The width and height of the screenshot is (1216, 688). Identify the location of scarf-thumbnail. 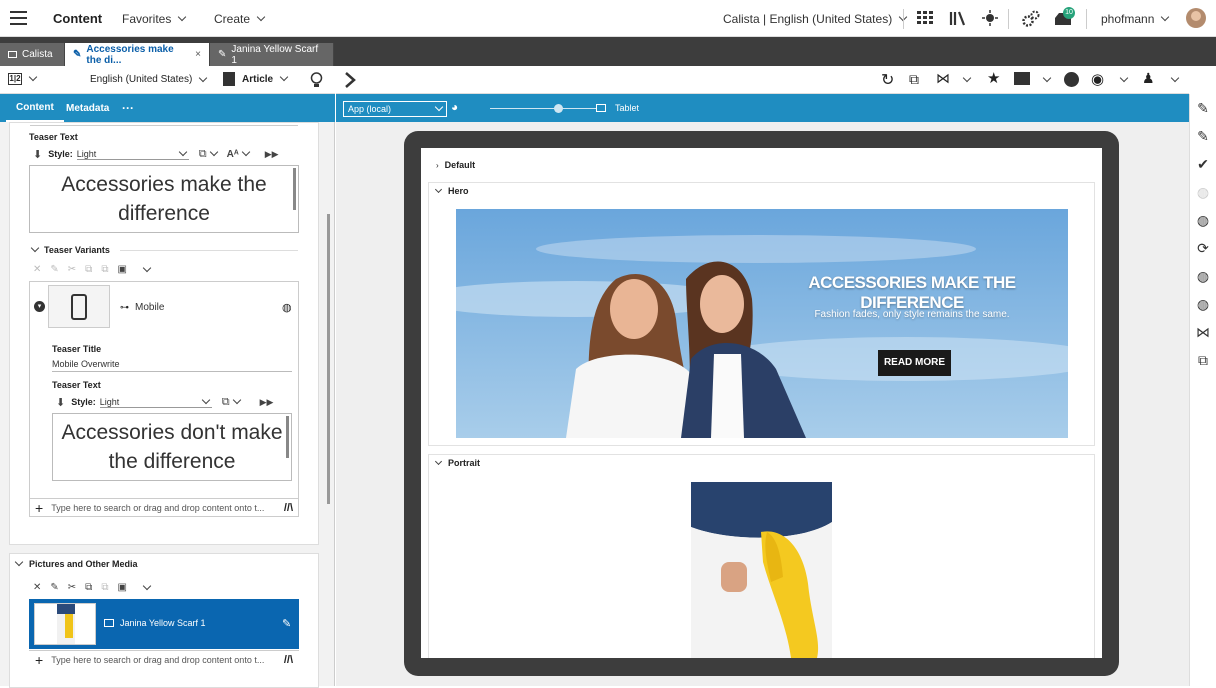
(65, 624).